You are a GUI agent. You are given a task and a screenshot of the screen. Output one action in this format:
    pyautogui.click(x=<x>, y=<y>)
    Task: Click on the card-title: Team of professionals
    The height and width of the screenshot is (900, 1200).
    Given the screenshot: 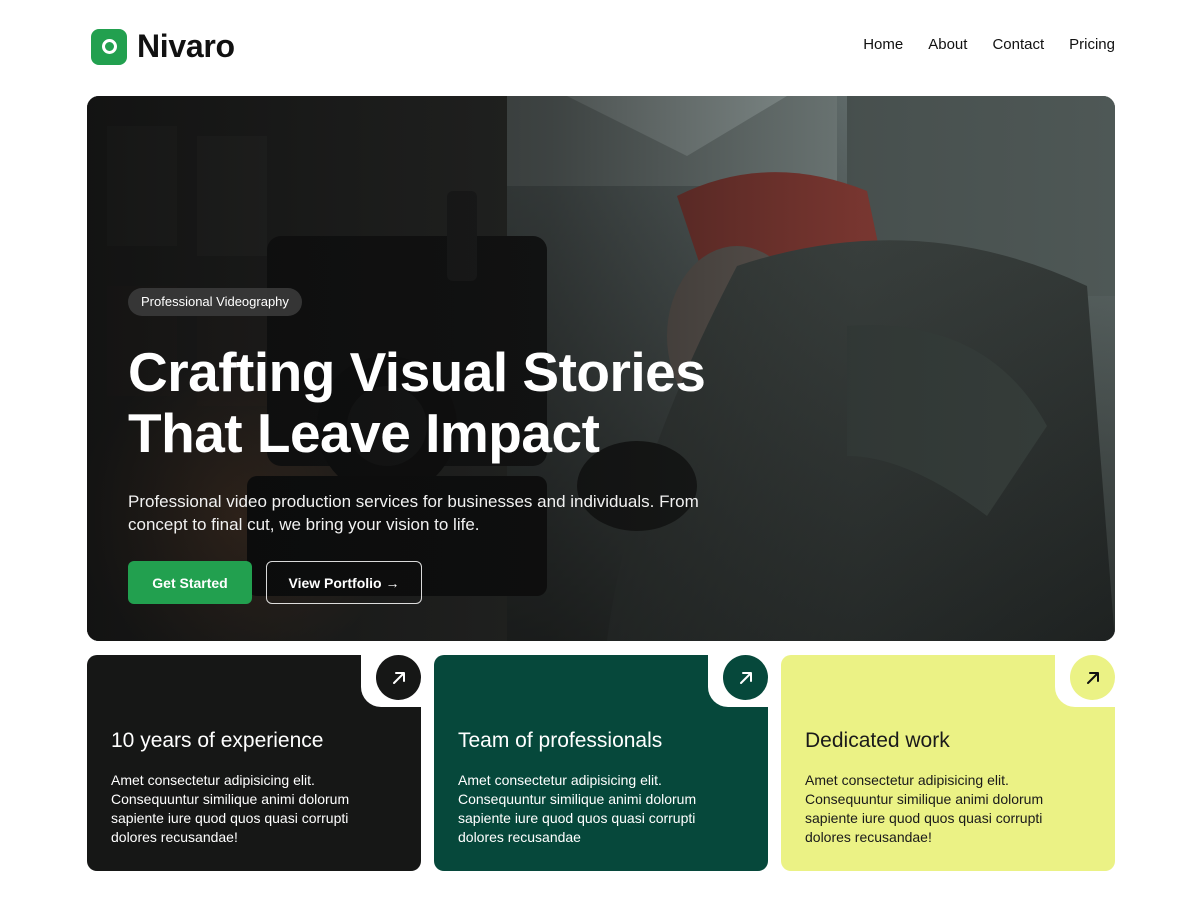 What is the action you would take?
    pyautogui.click(x=560, y=740)
    